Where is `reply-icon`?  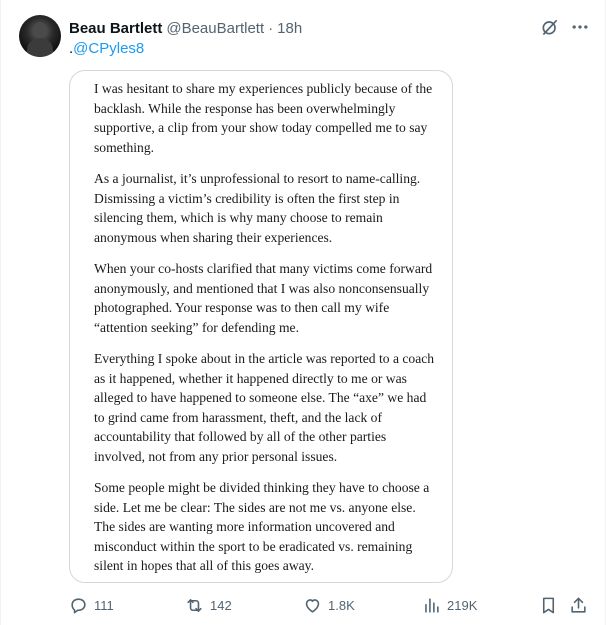 reply-icon is located at coordinates (78, 605).